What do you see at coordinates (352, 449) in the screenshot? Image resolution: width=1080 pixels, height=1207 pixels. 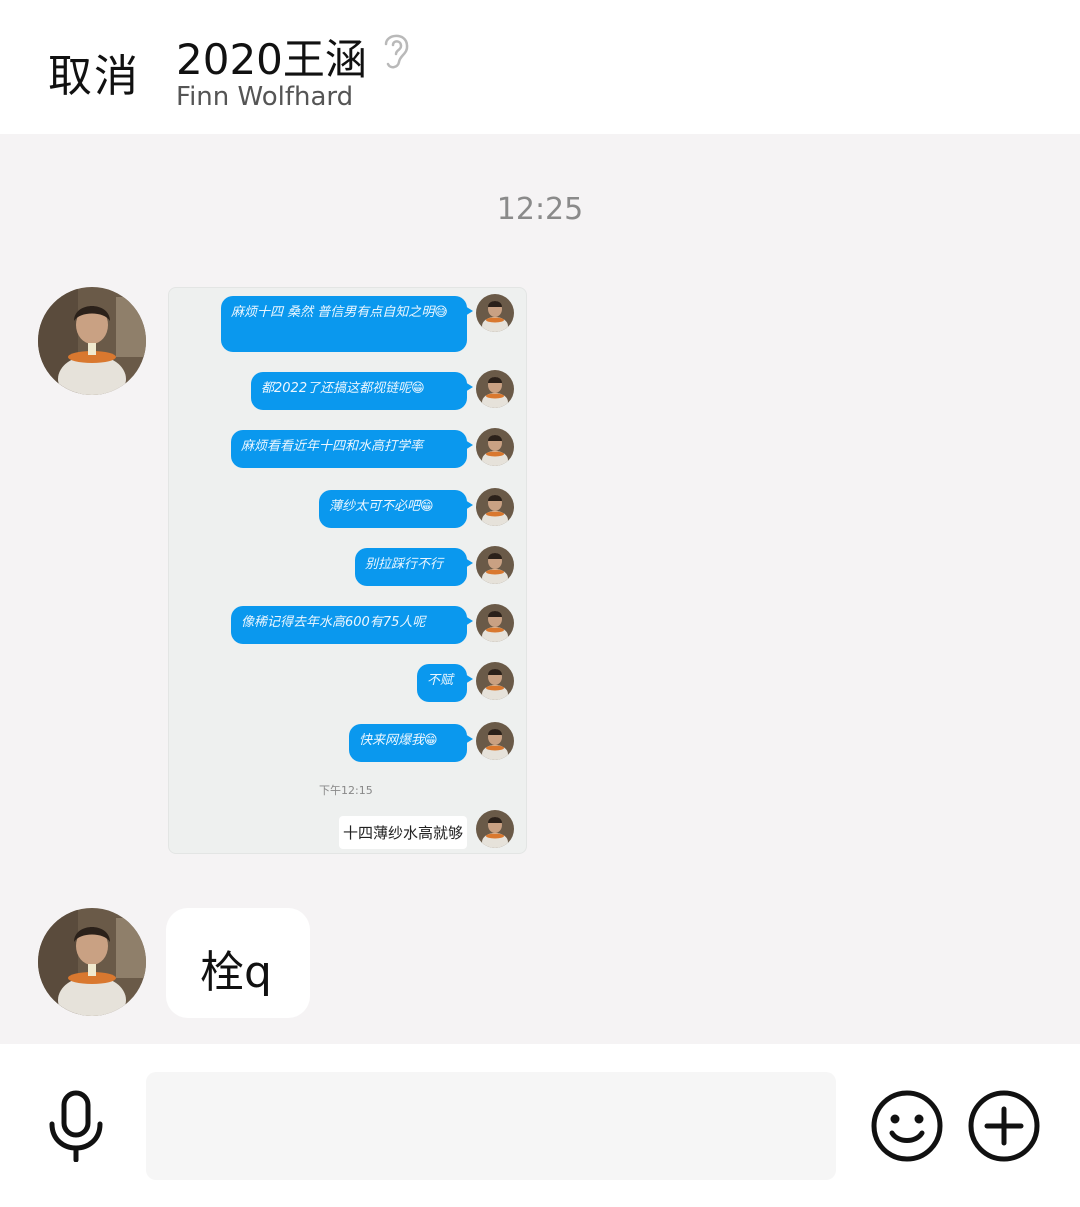 I see `blue-bubble: 麻烦看看近年十四和水高打学率` at bounding box center [352, 449].